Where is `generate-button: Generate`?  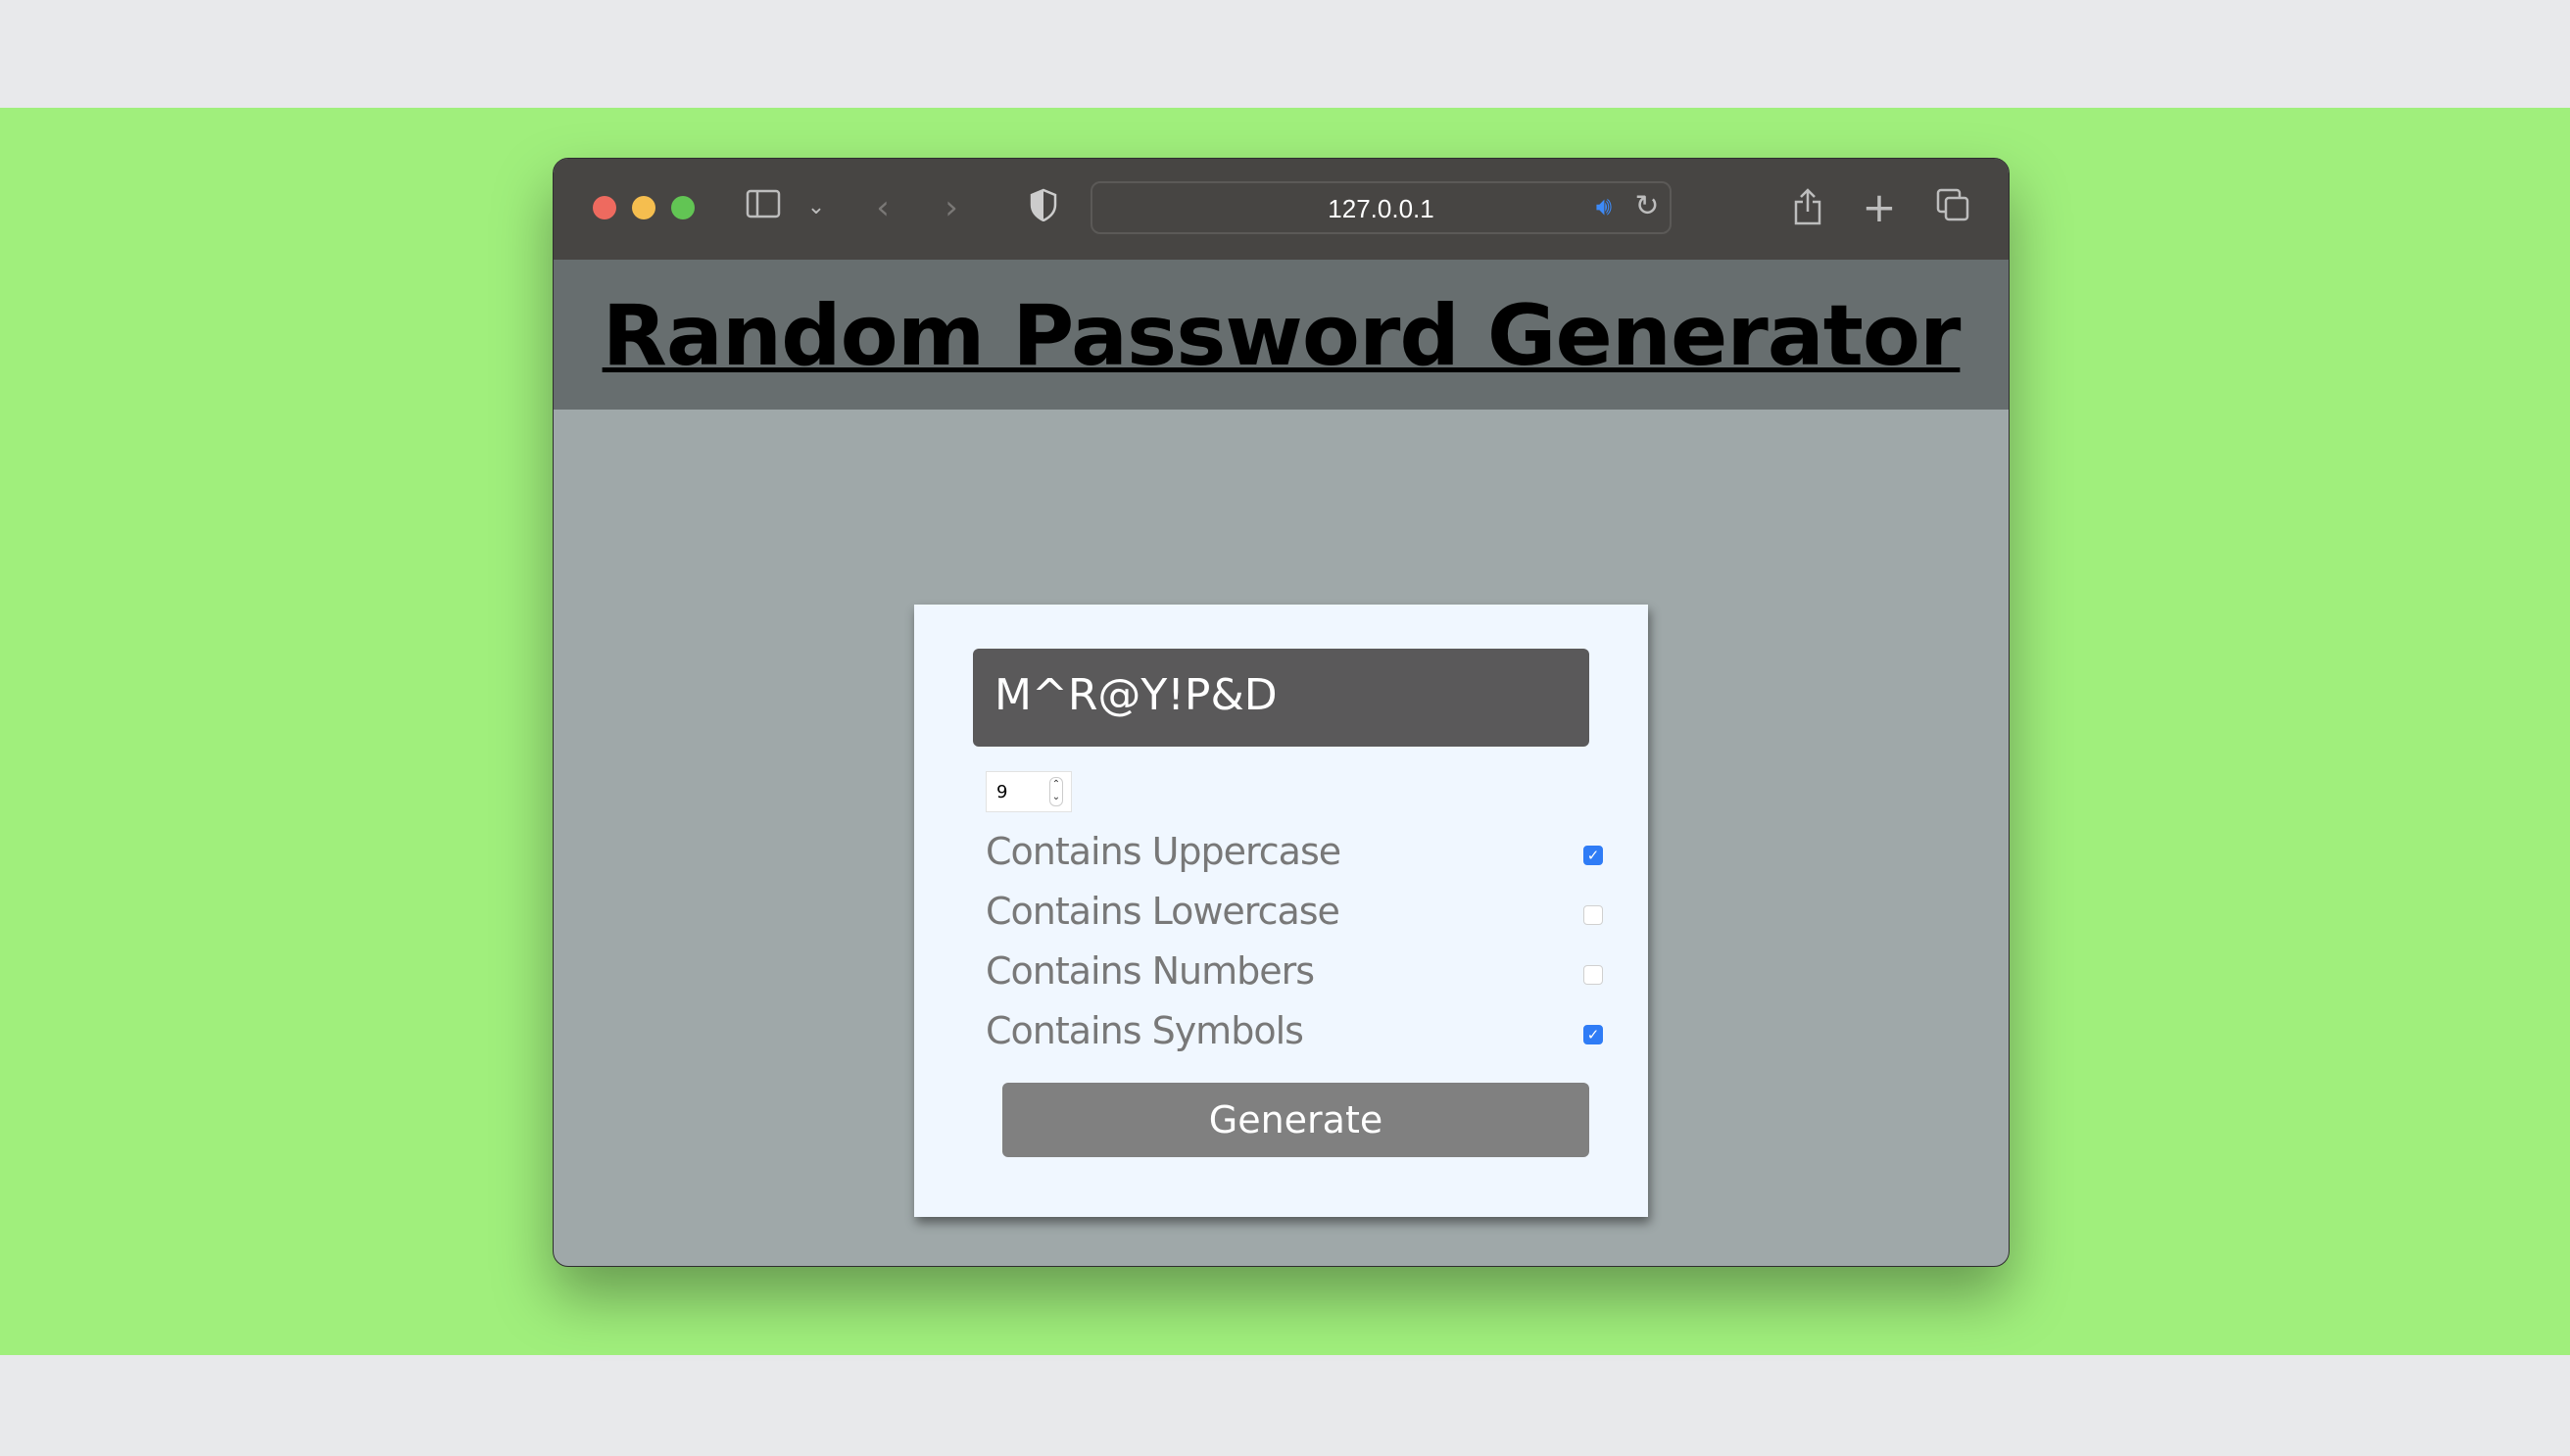 generate-button: Generate is located at coordinates (1295, 1120).